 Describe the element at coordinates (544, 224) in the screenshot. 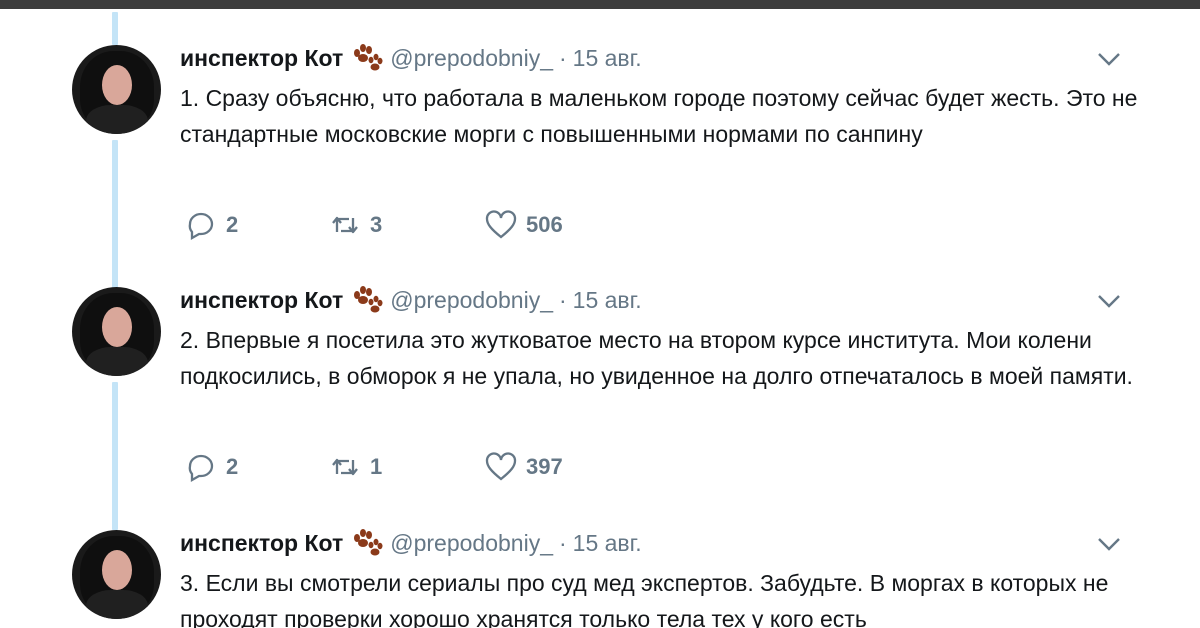

I see `like-count: 506` at that location.